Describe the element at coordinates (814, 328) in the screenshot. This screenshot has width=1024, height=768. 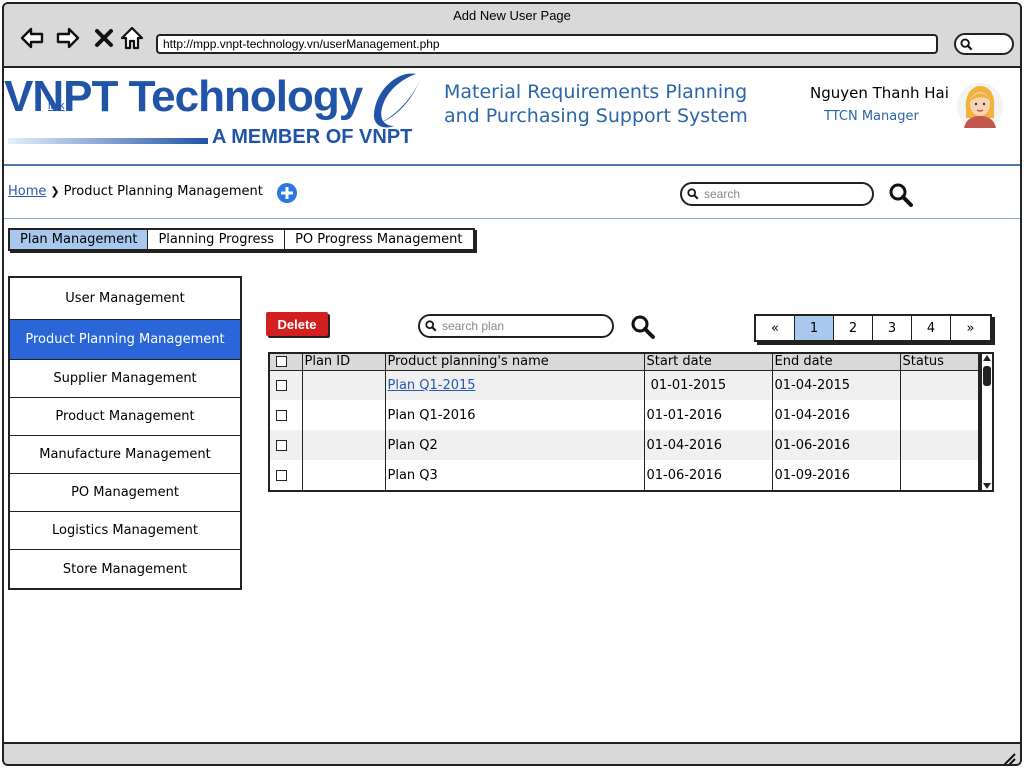
I see `pager-page-1: 1` at that location.